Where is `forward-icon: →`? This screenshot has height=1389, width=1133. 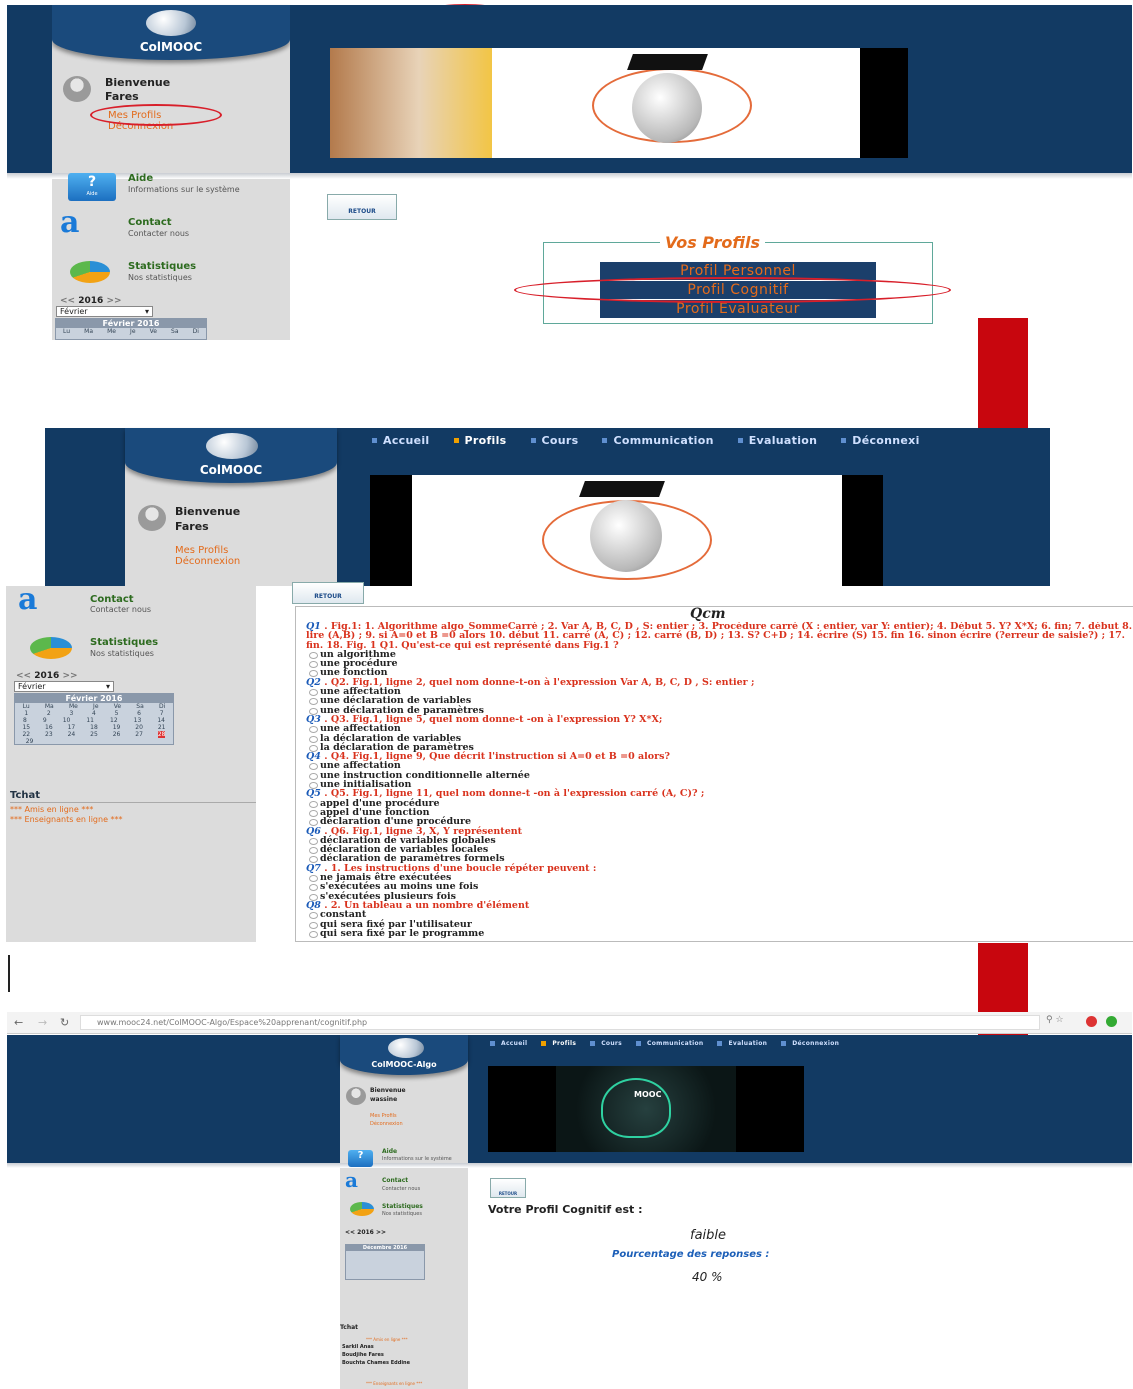
forward-icon: → is located at coordinates (42, 1022).